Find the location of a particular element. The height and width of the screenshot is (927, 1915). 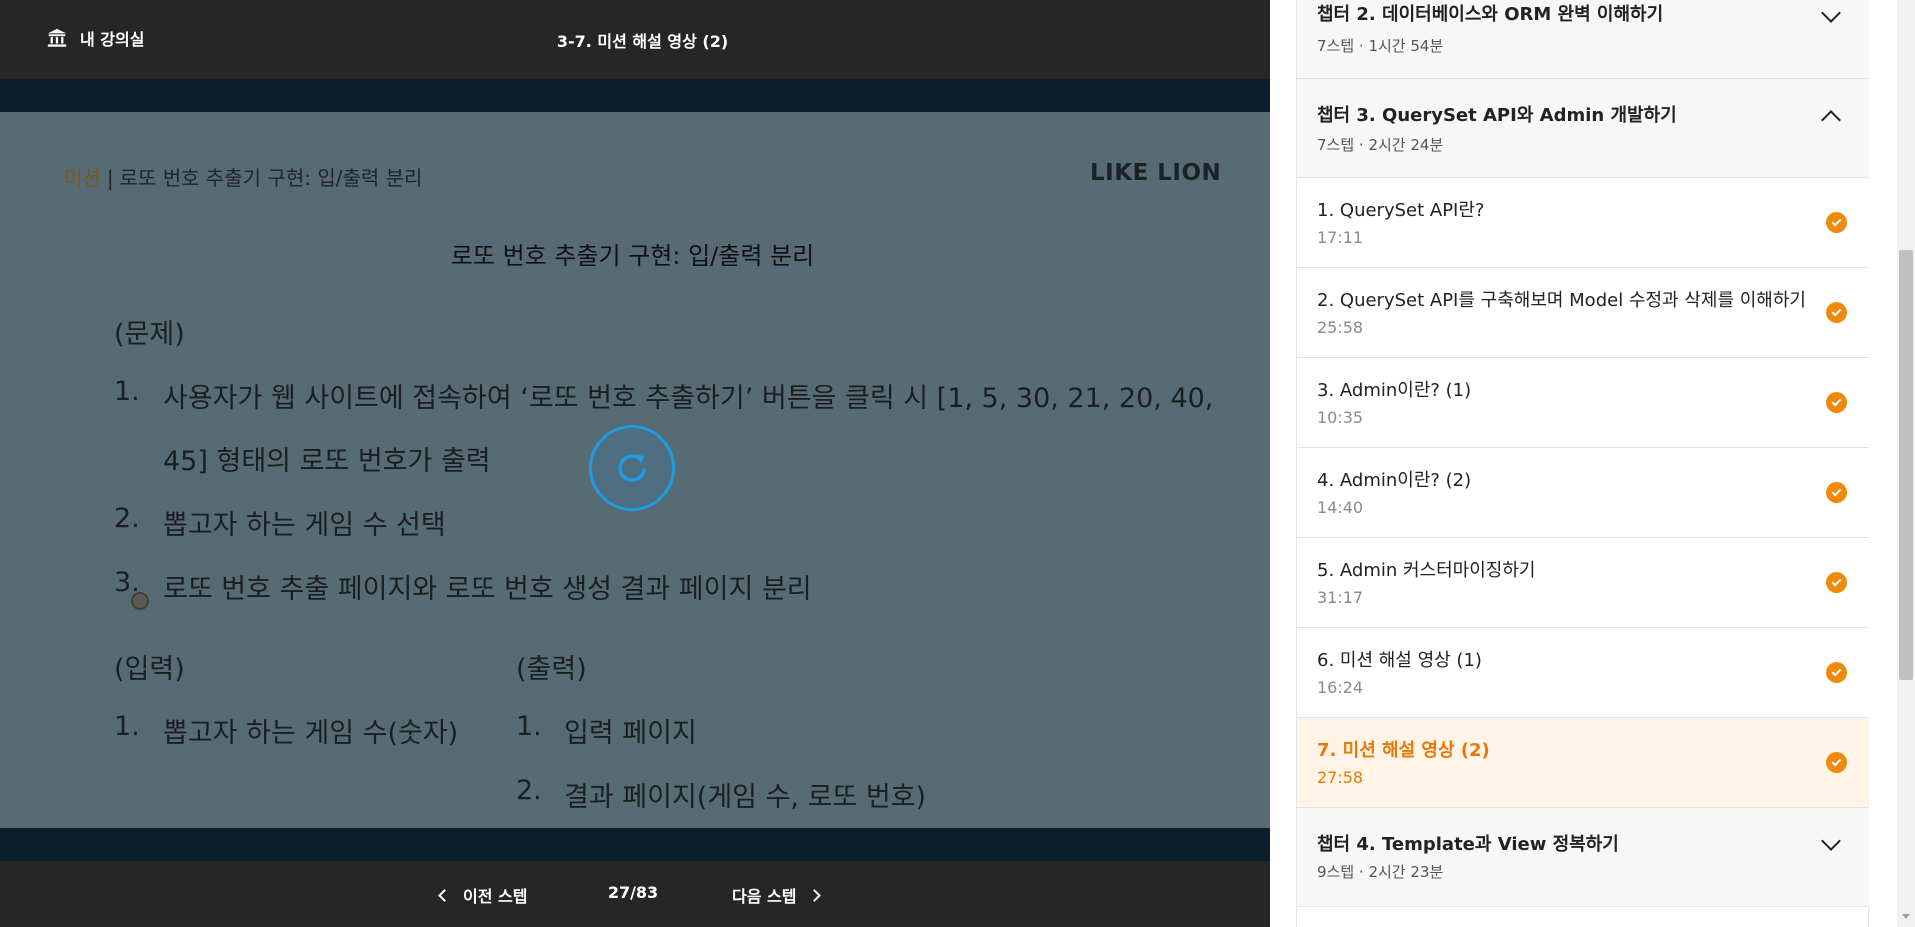

problem-item-text-continued: 45] 형태의 로또 번호가 출력 is located at coordinates (327, 461).